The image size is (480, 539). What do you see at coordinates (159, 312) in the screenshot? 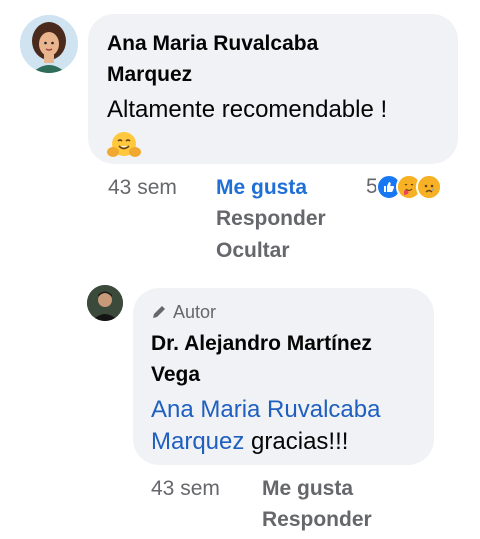
I see `pencil-icon` at bounding box center [159, 312].